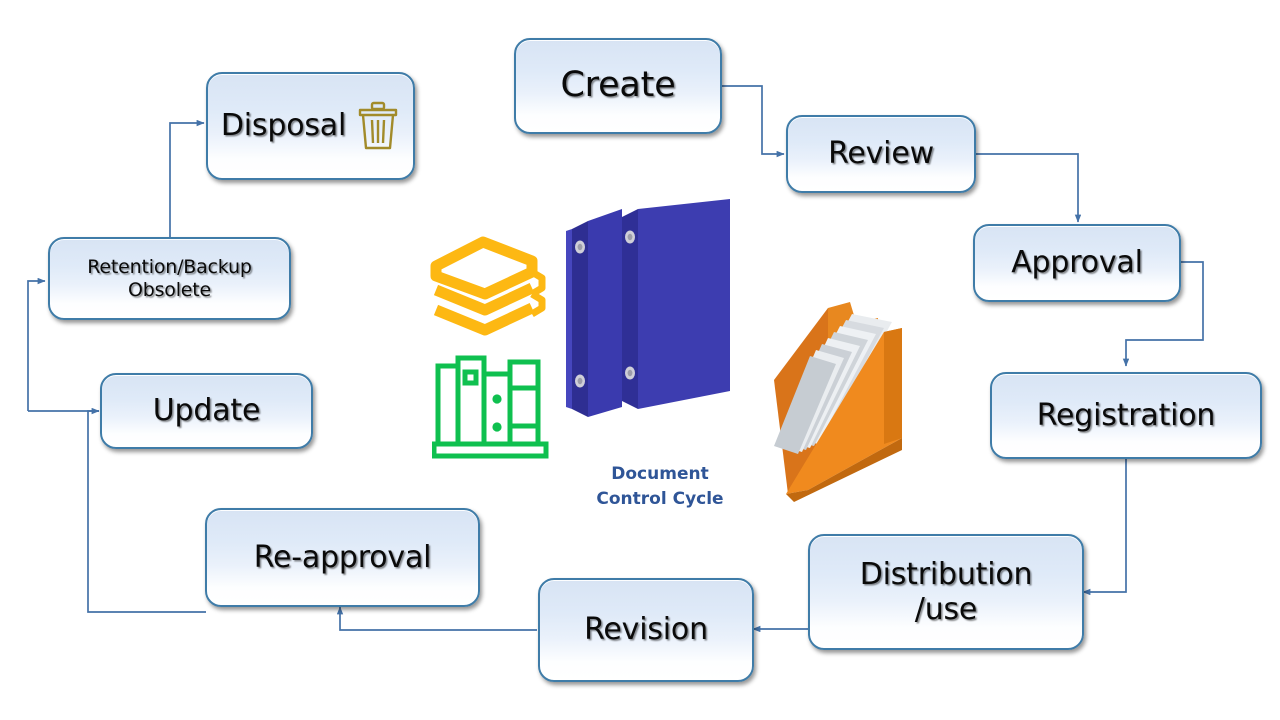  I want to click on node-registration-label: Registration, so click(1126, 415).